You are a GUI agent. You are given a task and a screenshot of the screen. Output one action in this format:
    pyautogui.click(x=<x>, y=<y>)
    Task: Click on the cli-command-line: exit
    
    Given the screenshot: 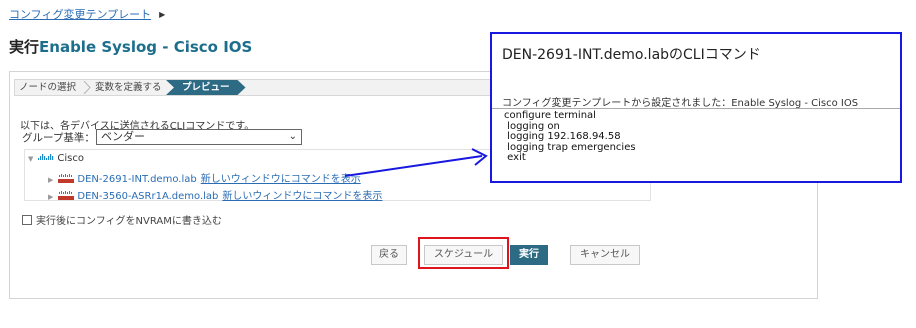 What is the action you would take?
    pyautogui.click(x=515, y=157)
    